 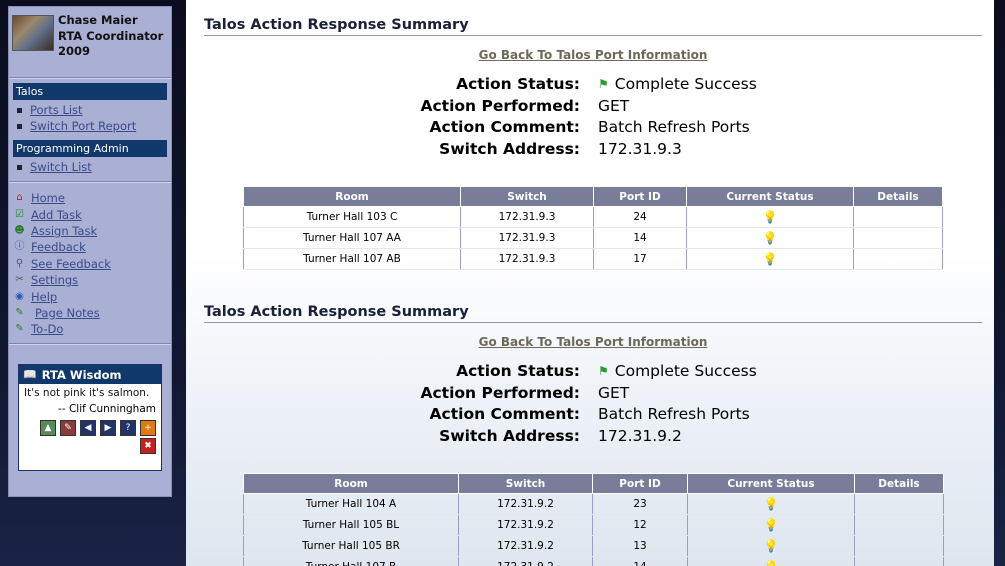 What do you see at coordinates (518, 370) in the screenshot?
I see `field-key: Action Status:` at bounding box center [518, 370].